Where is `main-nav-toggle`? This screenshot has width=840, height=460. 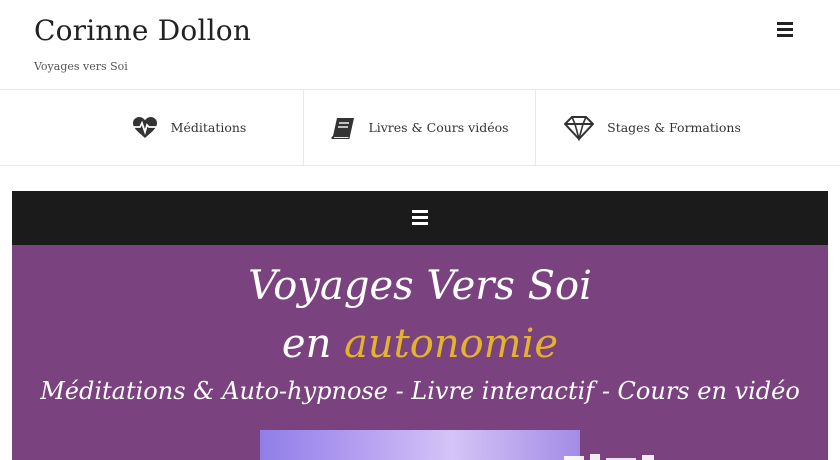 main-nav-toggle is located at coordinates (420, 217).